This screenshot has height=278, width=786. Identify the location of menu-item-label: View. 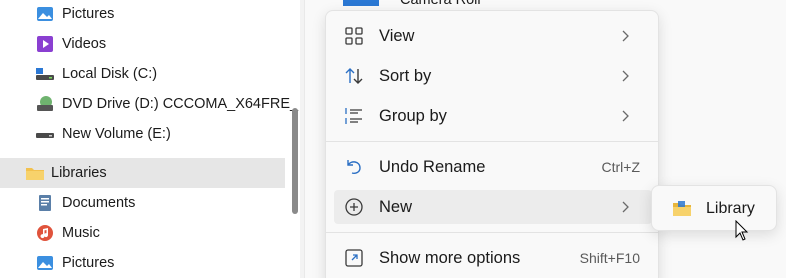
(397, 35).